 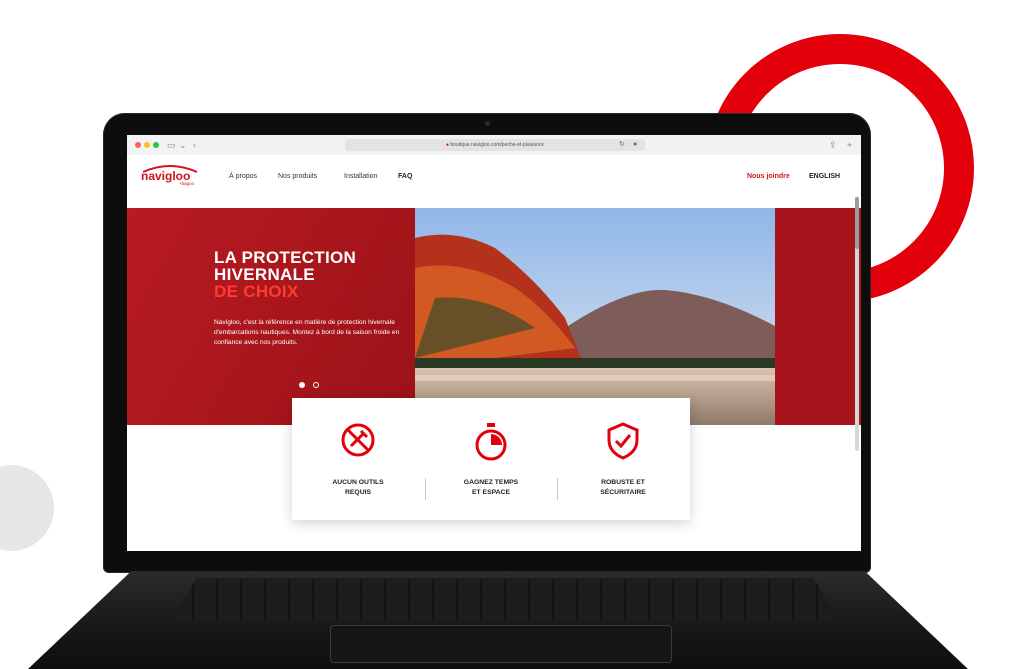 What do you see at coordinates (183, 145) in the screenshot?
I see `chevron-down-icon: ⌄` at bounding box center [183, 145].